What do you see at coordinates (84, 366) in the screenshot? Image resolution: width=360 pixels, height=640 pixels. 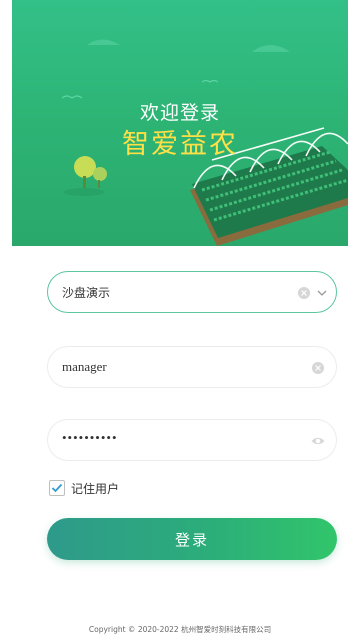 I see `username-value: manager` at bounding box center [84, 366].